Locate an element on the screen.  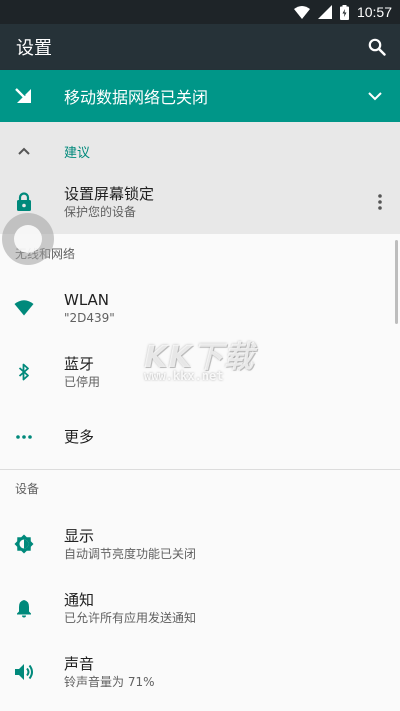
bell-icon is located at coordinates (24, 608).